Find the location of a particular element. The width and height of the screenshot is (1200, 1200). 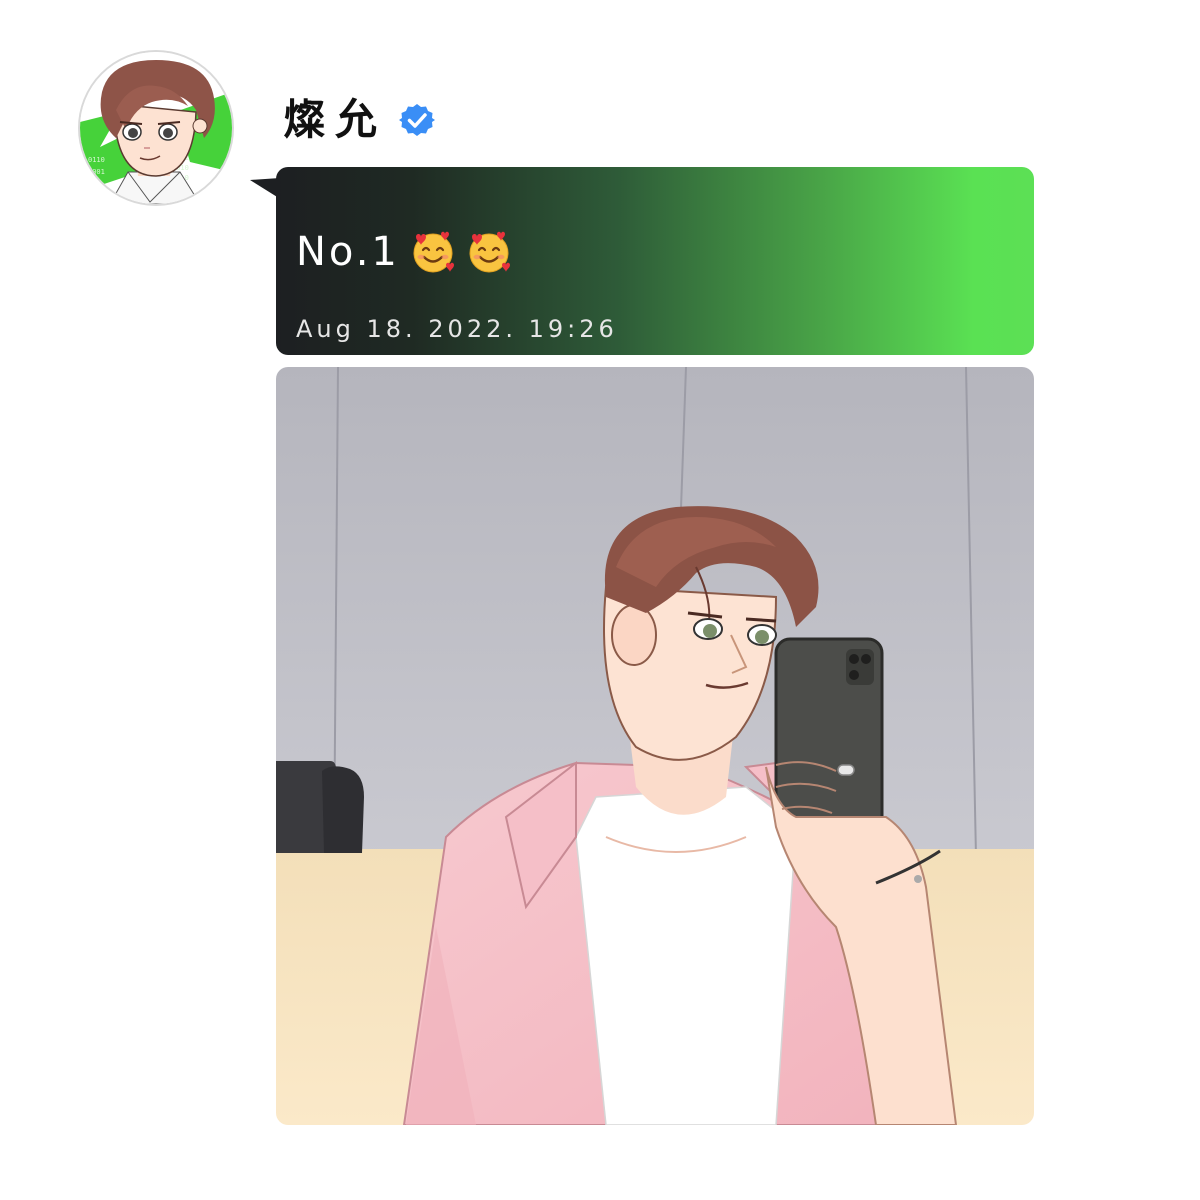

svg-text: 0110 is located at coordinates (96, 160).